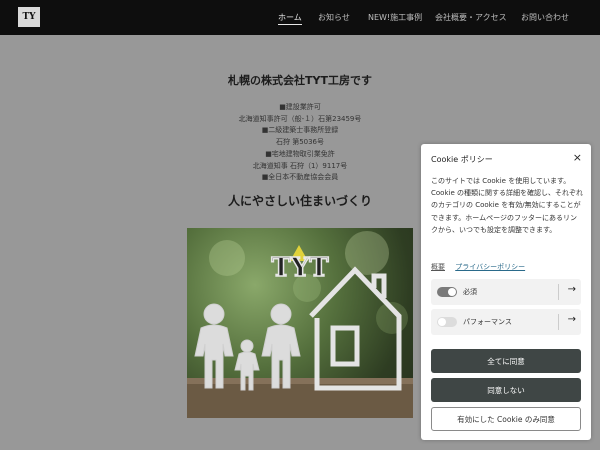 The height and width of the screenshot is (450, 600). What do you see at coordinates (300, 107) in the screenshot?
I see `info-line: ■建設業許可` at bounding box center [300, 107].